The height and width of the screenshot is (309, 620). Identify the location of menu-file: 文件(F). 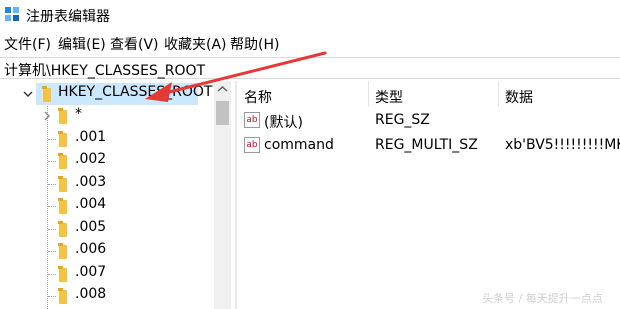
(27, 44).